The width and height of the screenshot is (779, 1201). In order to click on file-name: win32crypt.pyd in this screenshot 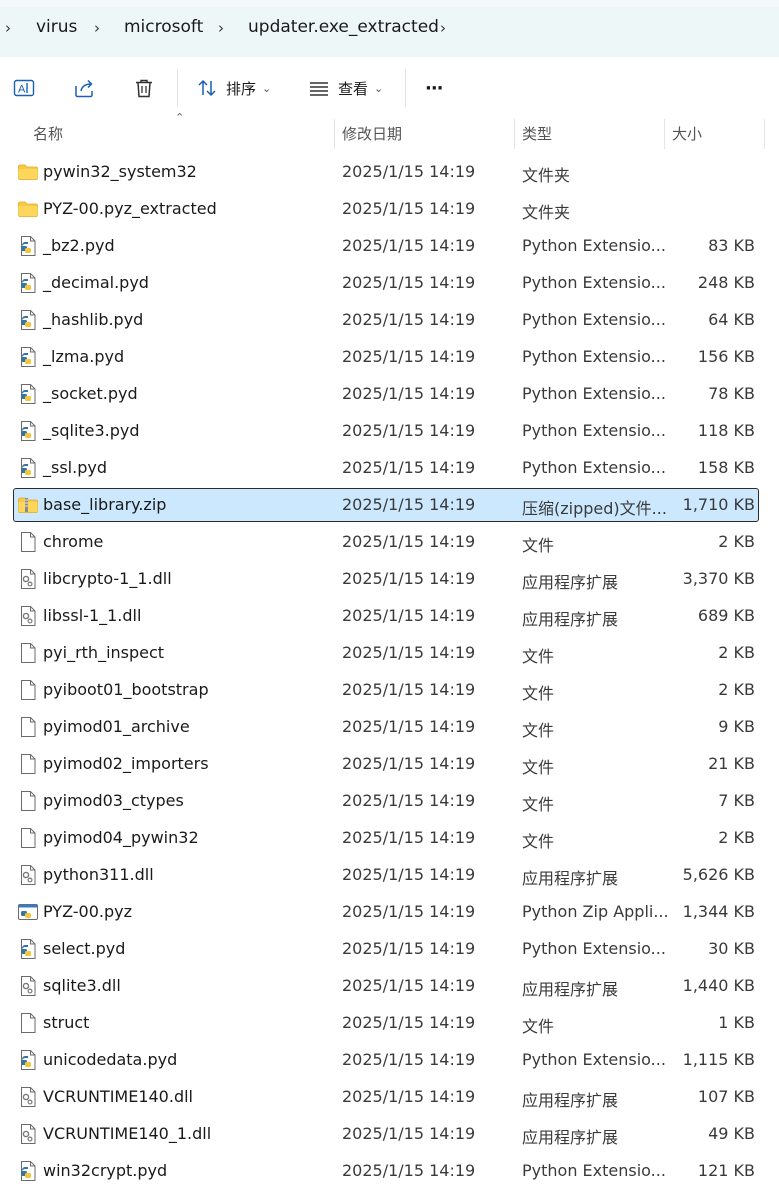, I will do `click(105, 1170)`.